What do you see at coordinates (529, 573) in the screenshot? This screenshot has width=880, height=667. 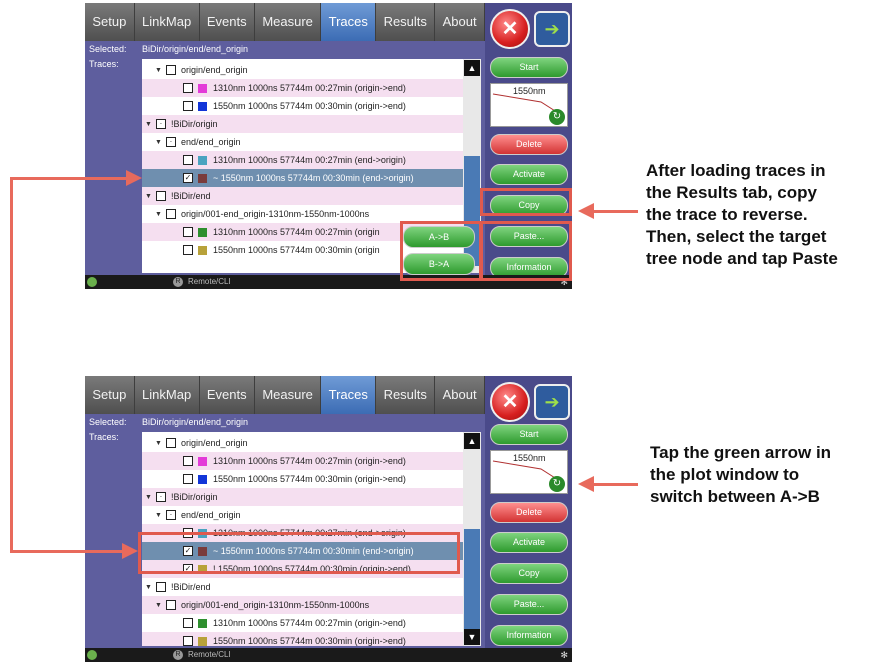 I see `copy-button: Copy` at bounding box center [529, 573].